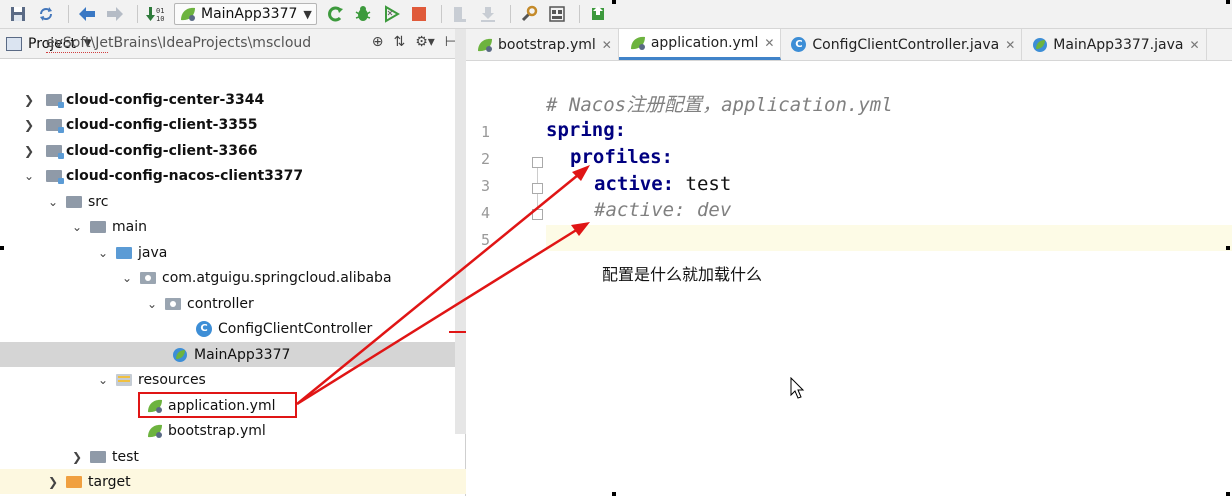 The height and width of the screenshot is (496, 1232). Describe the element at coordinates (488, 14) in the screenshot. I see `deploy-icon` at that location.